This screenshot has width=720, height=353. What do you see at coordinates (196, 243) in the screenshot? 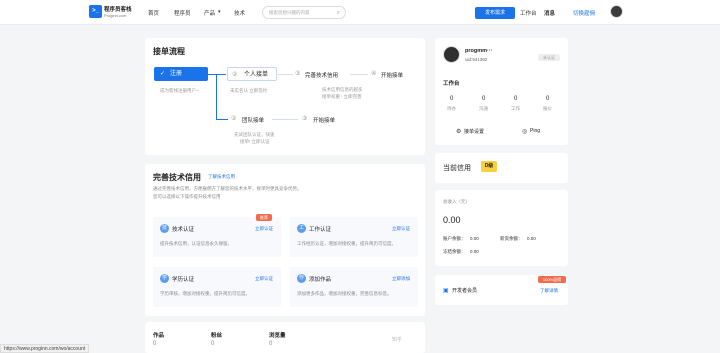
I see `cert-item-desc: 提升技术信用，认证信息永久保留。` at bounding box center [196, 243].